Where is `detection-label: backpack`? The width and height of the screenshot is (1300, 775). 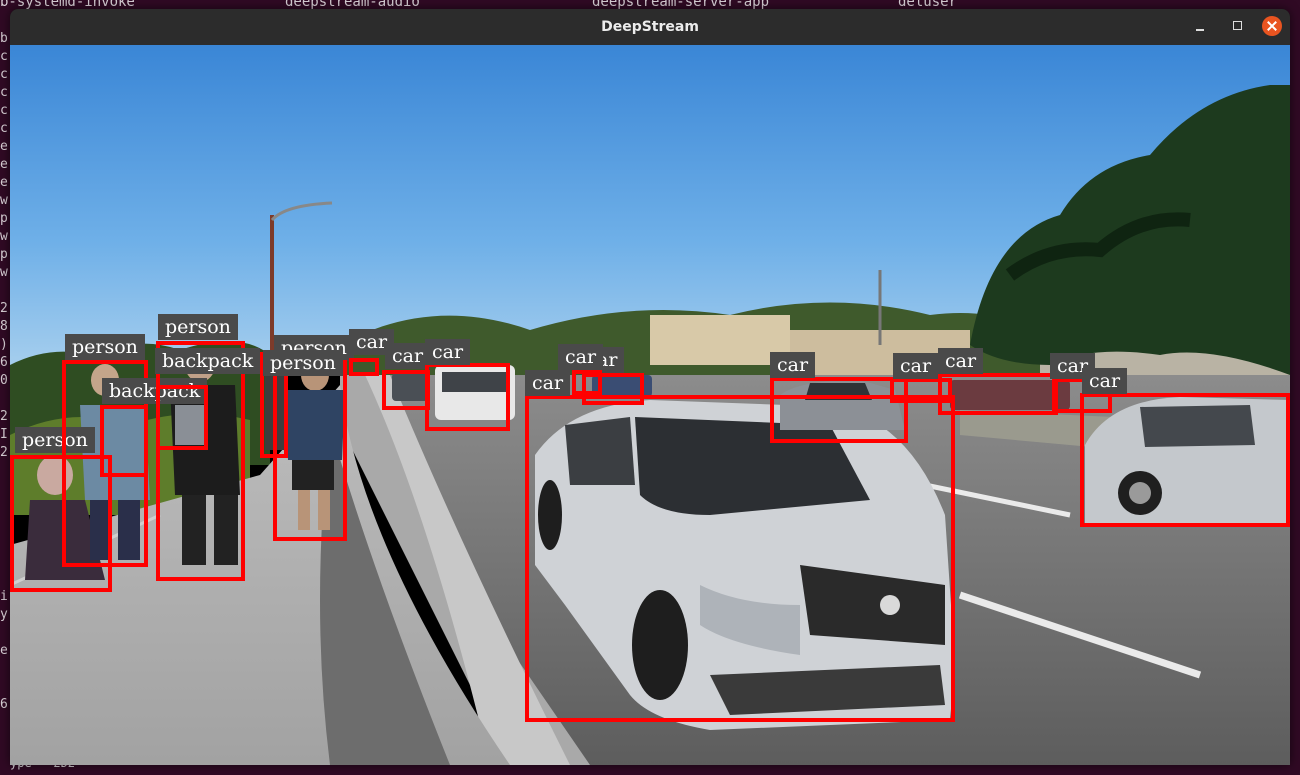 detection-label: backpack is located at coordinates (208, 361).